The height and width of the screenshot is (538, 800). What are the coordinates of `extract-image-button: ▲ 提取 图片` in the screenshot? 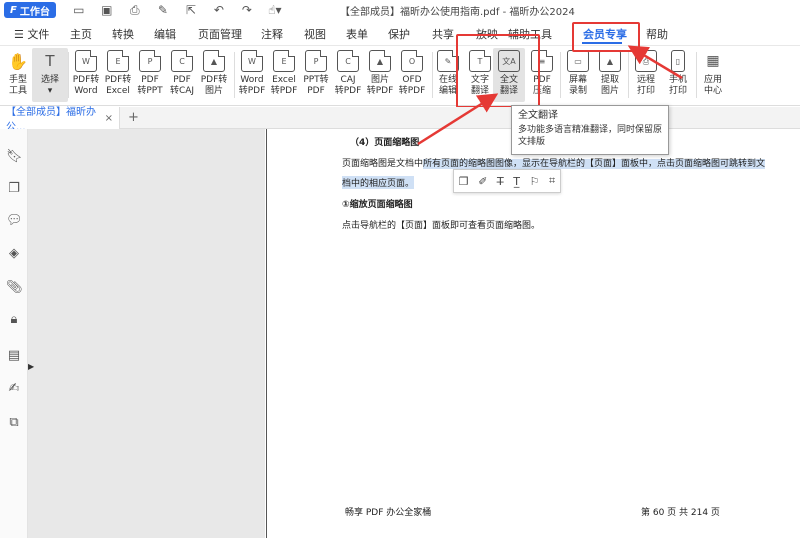 It's located at (610, 73).